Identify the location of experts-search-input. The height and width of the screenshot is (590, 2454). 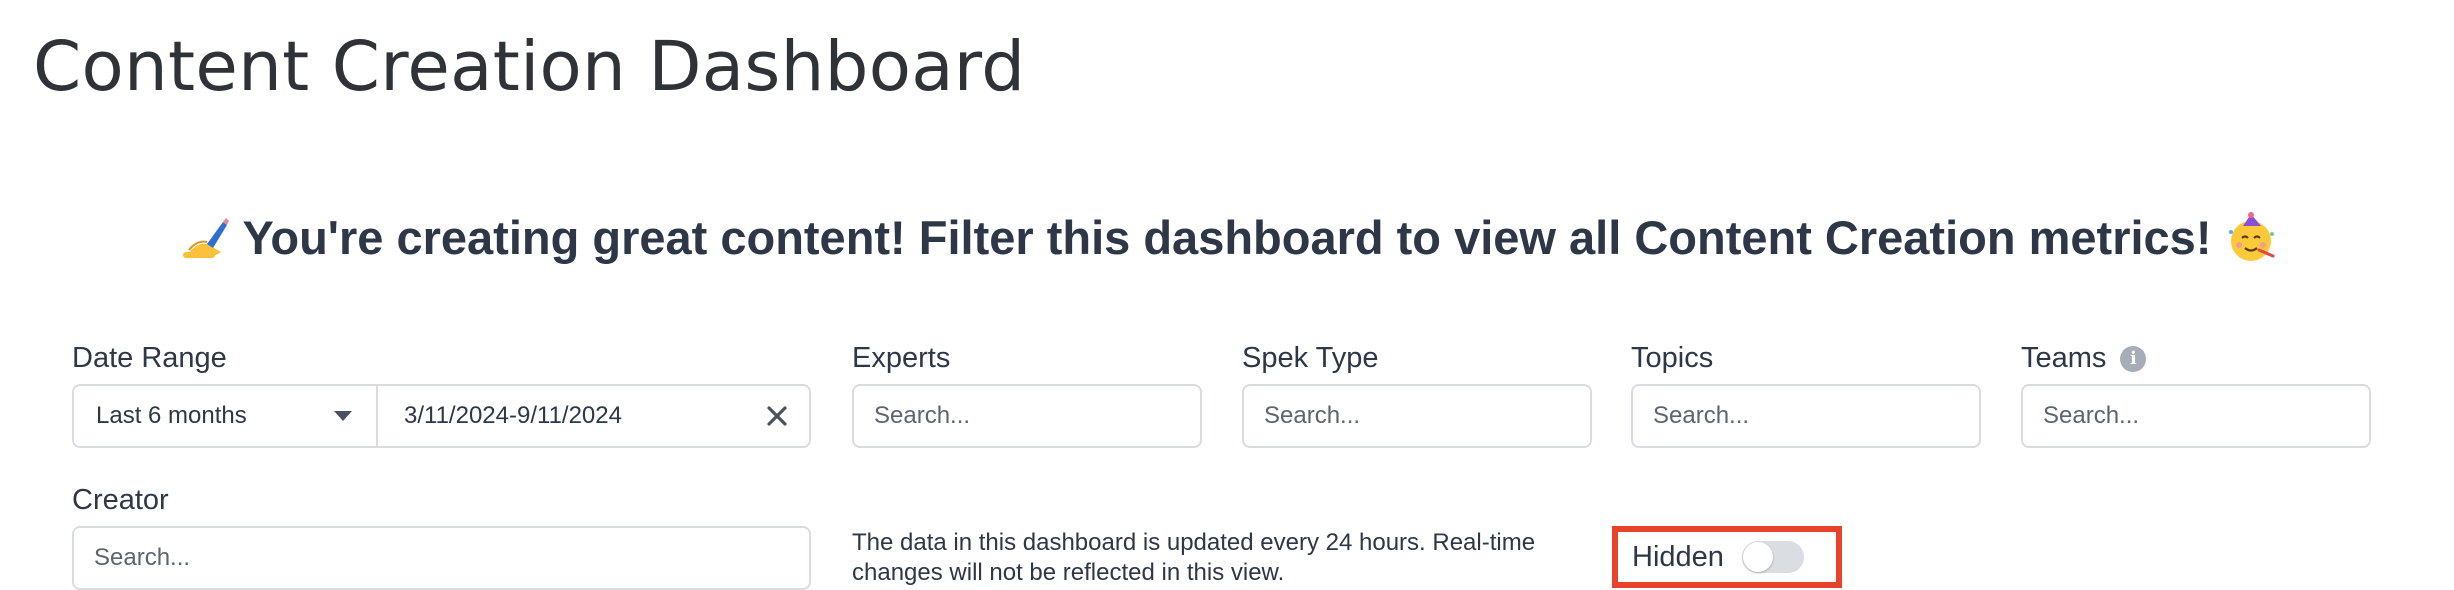
(1027, 416).